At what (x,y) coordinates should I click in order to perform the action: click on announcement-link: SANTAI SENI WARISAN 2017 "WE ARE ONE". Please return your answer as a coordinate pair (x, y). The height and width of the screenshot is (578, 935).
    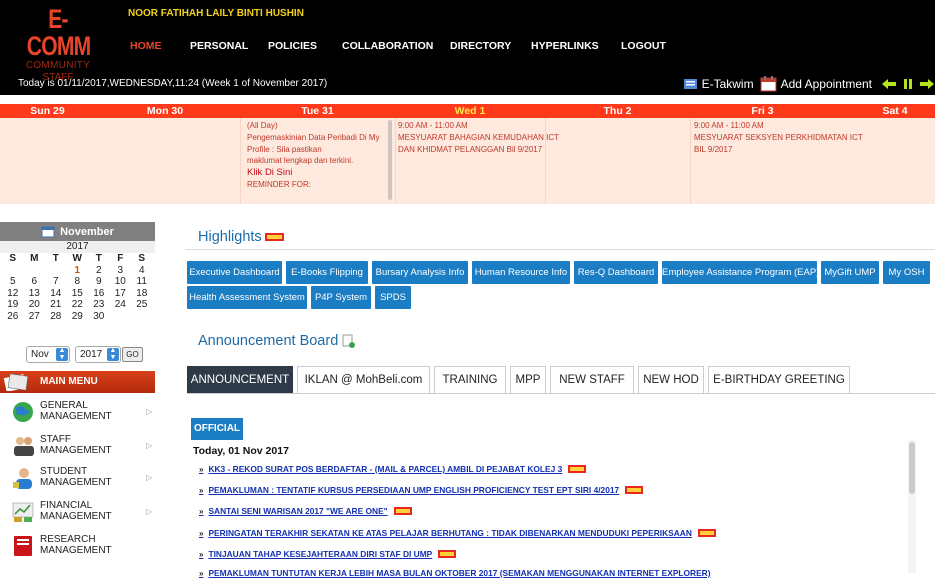
    Looking at the image, I should click on (297, 511).